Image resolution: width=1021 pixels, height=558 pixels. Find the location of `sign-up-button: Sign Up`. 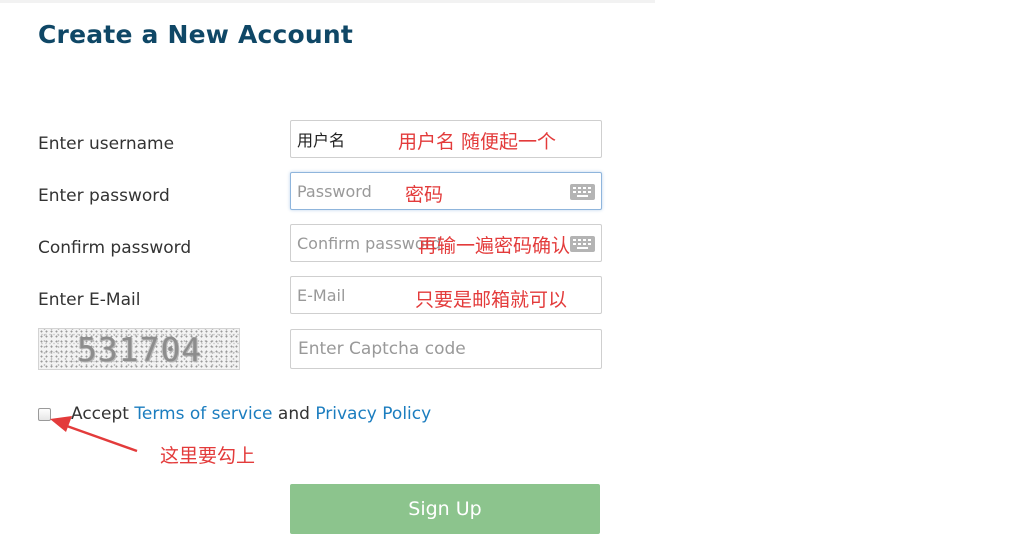

sign-up-button: Sign Up is located at coordinates (445, 509).